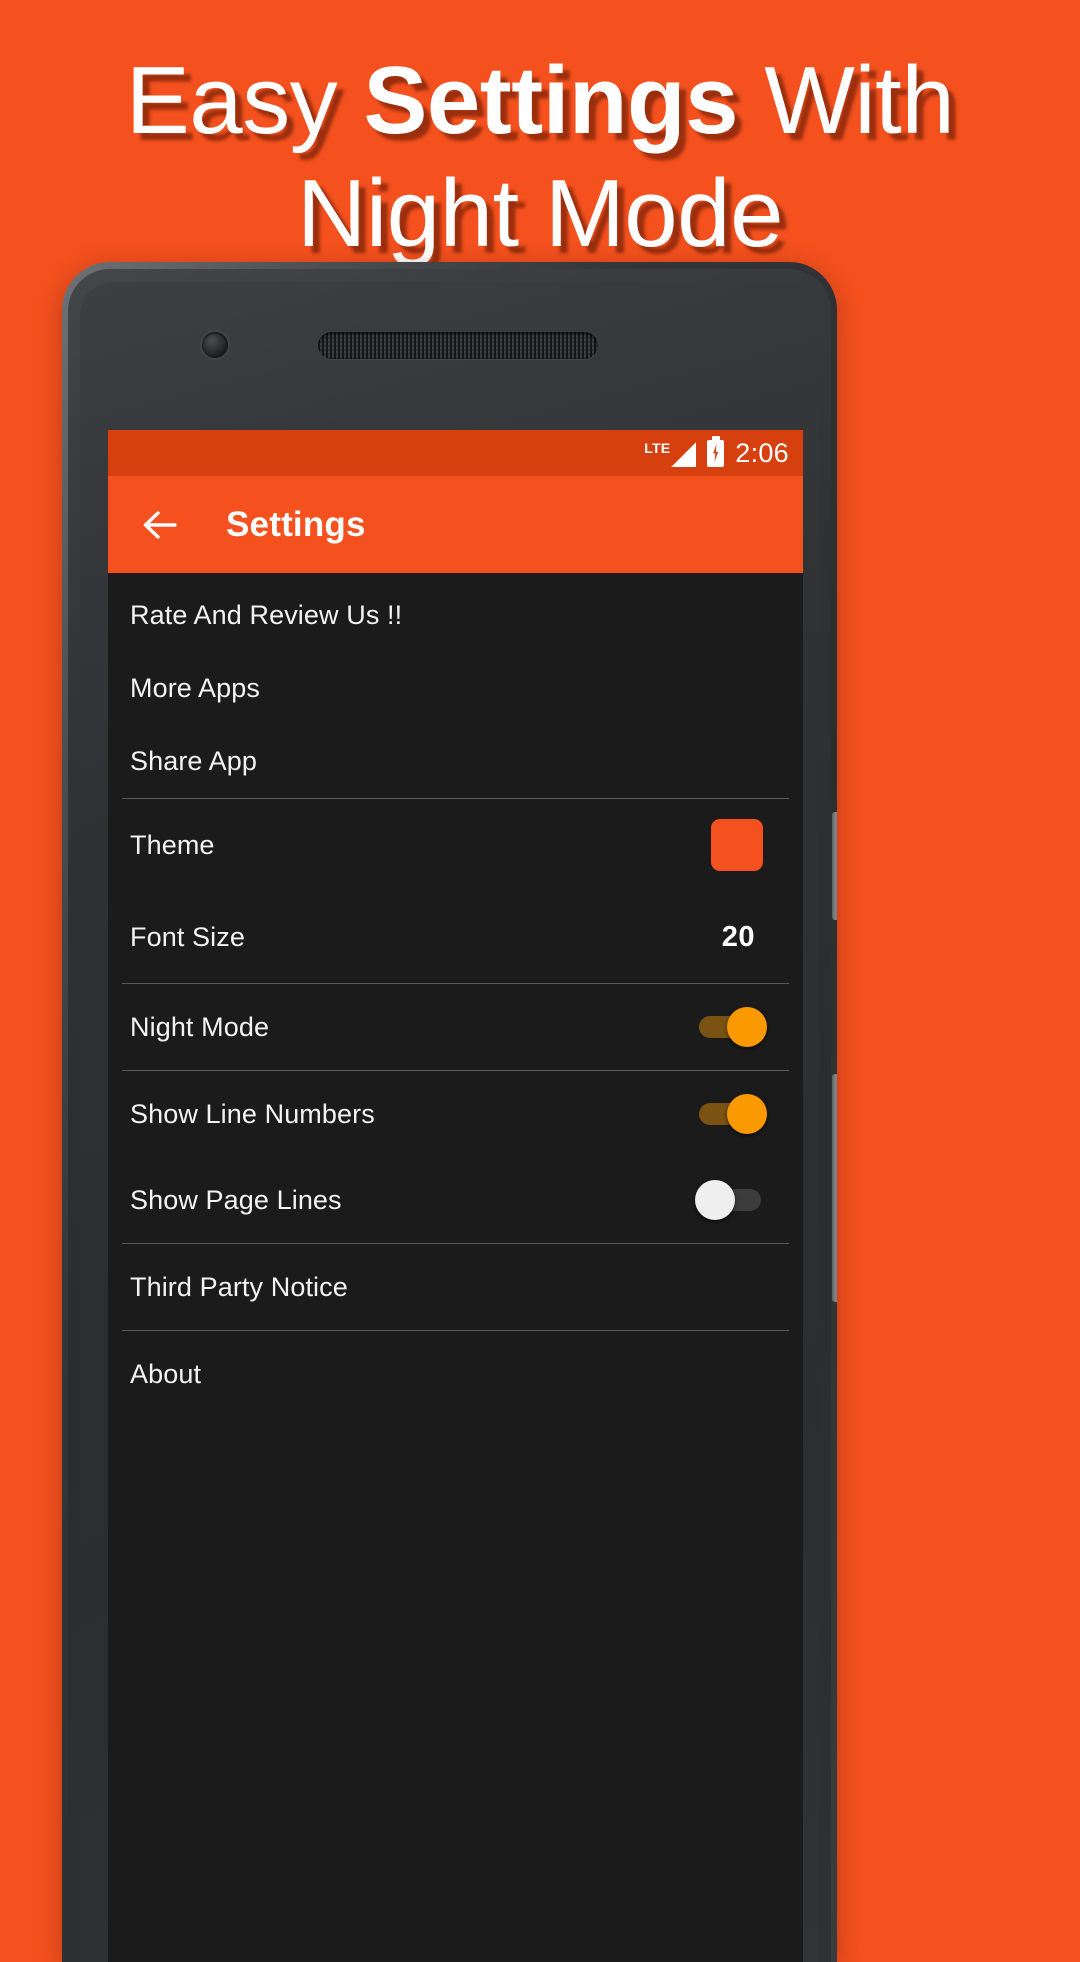 The width and height of the screenshot is (1080, 1962). I want to click on signal-bars-icon: LTE, so click(670, 453).